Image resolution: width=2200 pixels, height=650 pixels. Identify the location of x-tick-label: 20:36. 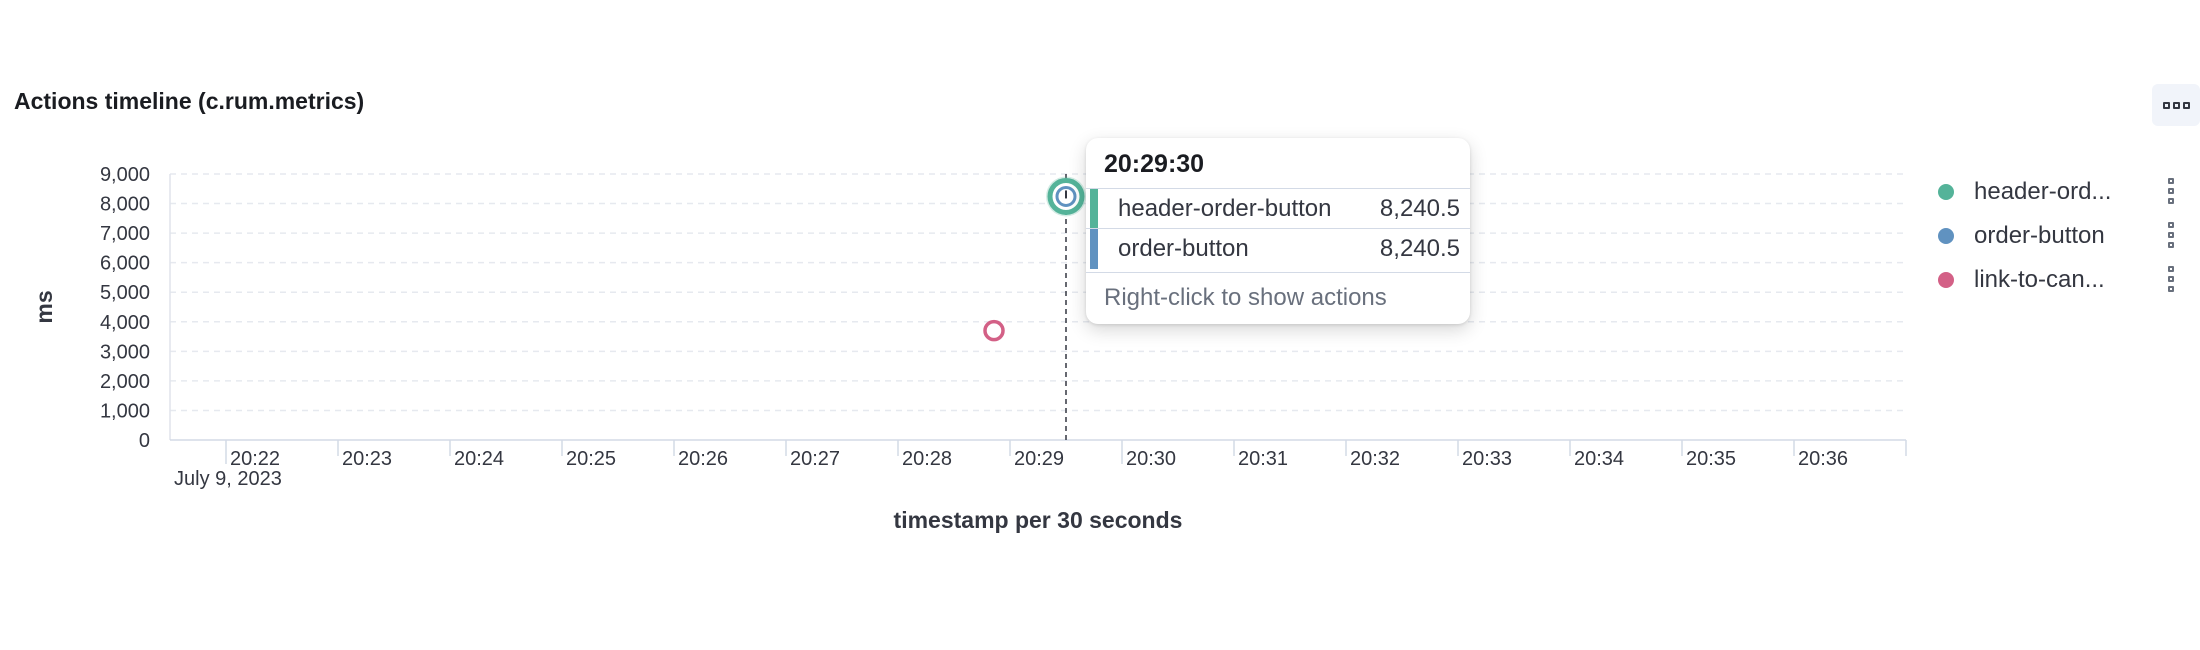
(1823, 459).